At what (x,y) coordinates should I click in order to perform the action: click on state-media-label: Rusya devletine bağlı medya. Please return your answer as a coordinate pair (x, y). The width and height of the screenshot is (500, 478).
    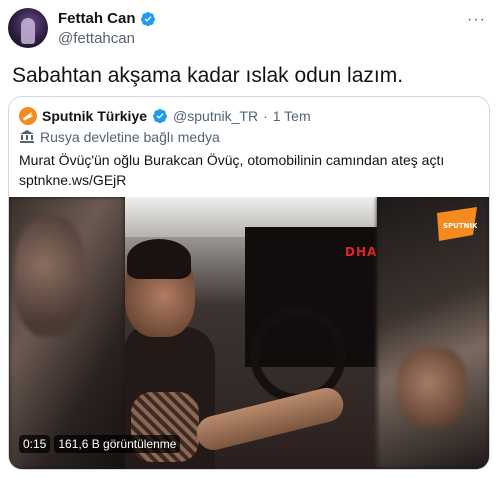
    Looking at the image, I should click on (119, 137).